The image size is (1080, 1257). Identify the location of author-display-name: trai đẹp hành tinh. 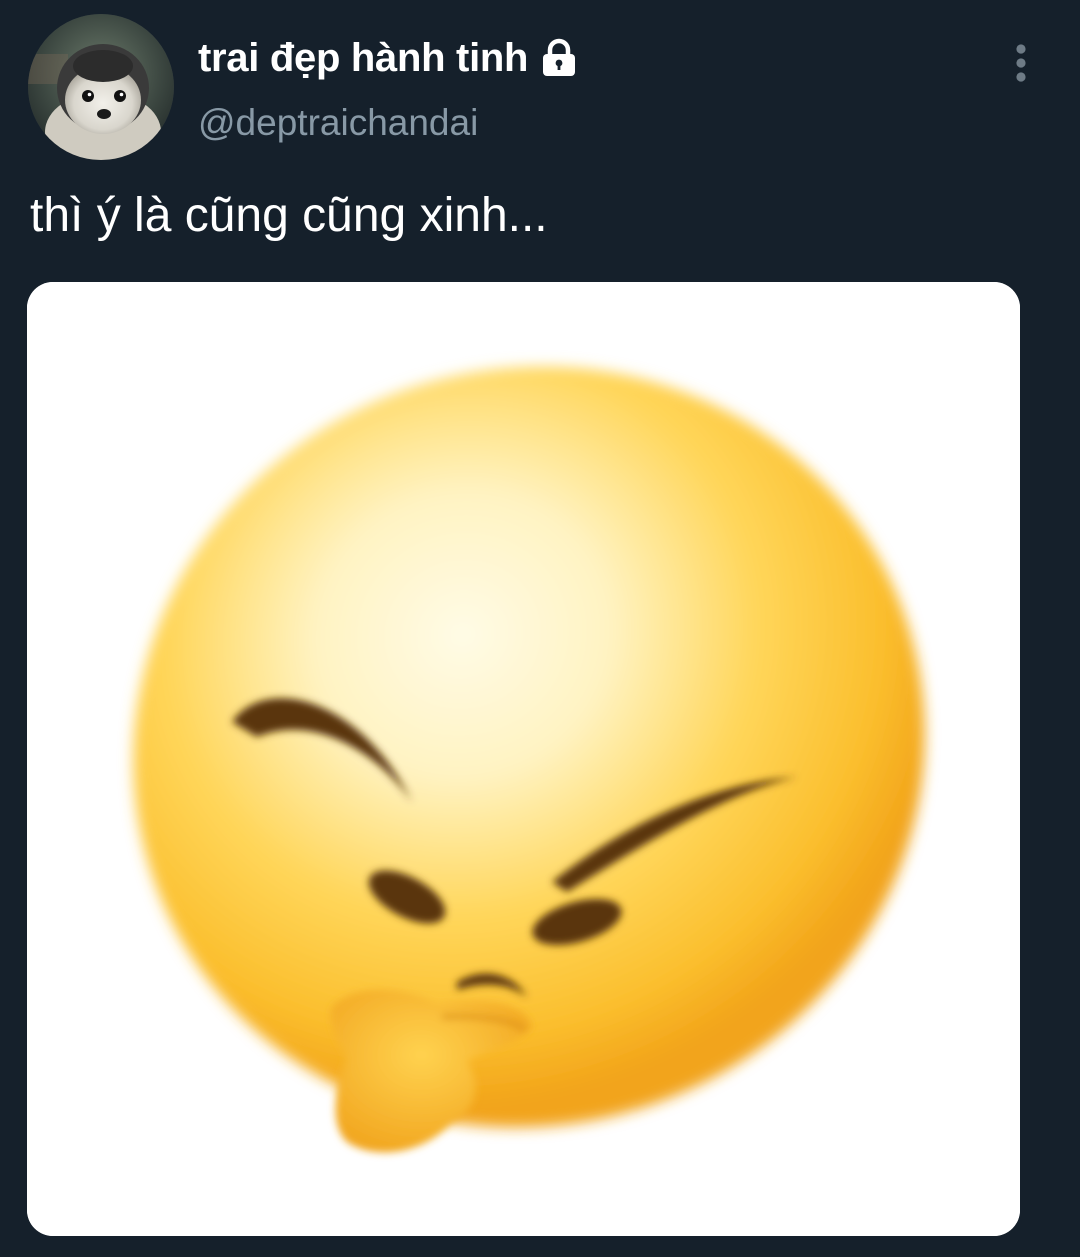
(363, 58).